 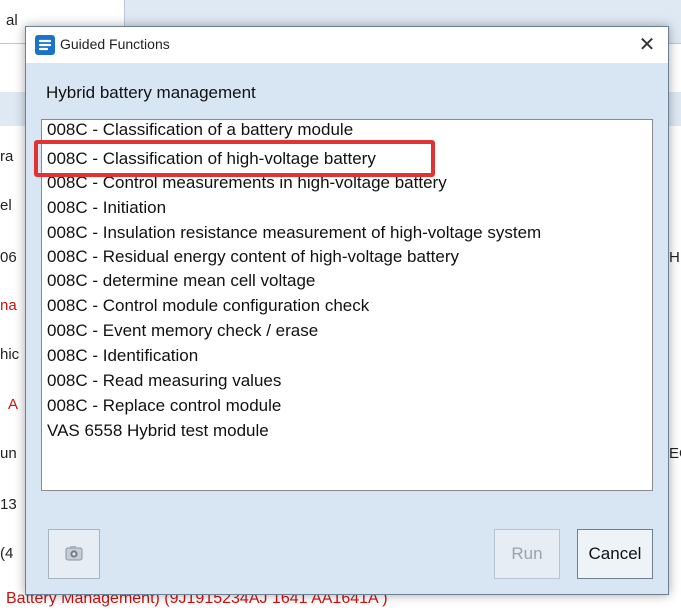 I want to click on list-item: 008C - Identification, so click(x=122, y=356).